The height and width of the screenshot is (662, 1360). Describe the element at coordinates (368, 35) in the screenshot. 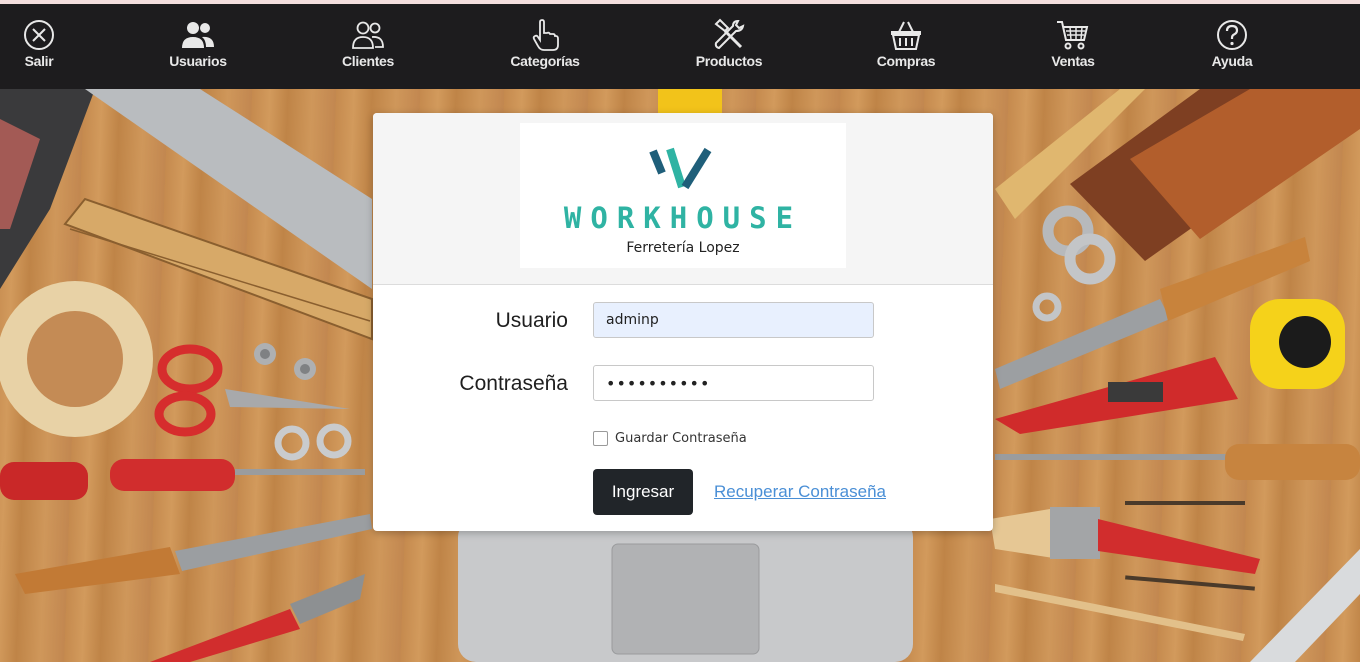

I see `users-outline-icon` at that location.